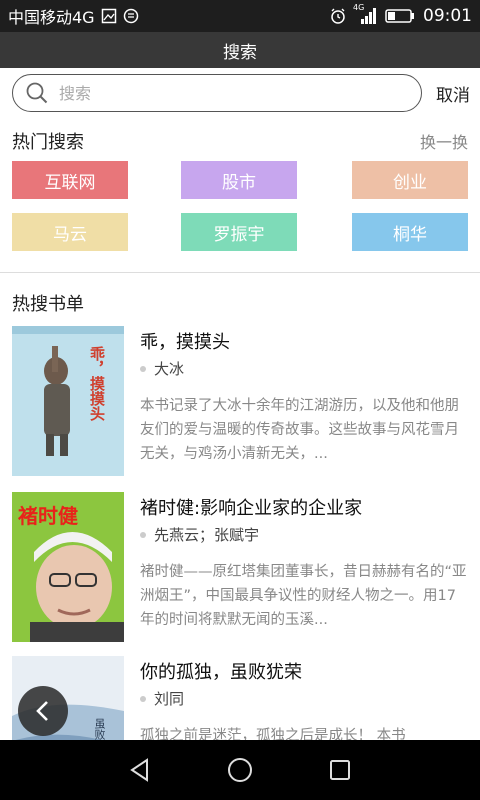 The width and height of the screenshot is (480, 800). Describe the element at coordinates (185, 342) in the screenshot. I see `book-title: 乖，摸摸头` at that location.